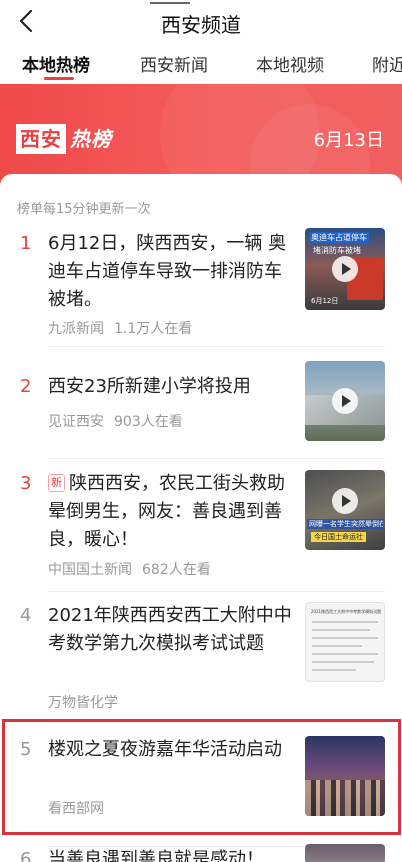  I want to click on video-thumbnail, so click(345, 401).